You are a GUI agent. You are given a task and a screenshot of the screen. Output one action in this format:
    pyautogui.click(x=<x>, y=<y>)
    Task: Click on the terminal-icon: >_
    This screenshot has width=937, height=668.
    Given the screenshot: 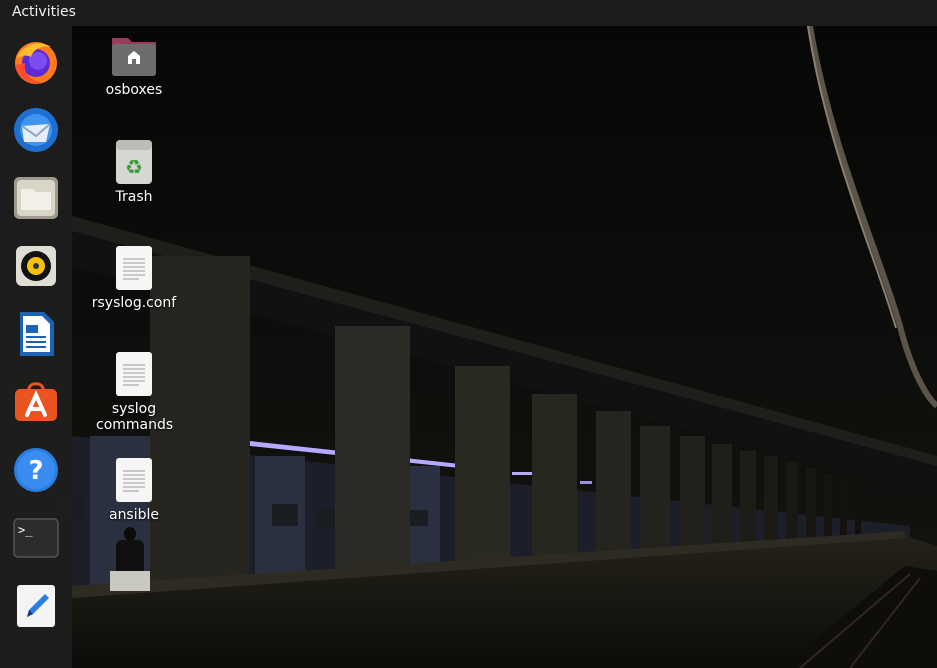 What is the action you would take?
    pyautogui.click(x=36, y=538)
    